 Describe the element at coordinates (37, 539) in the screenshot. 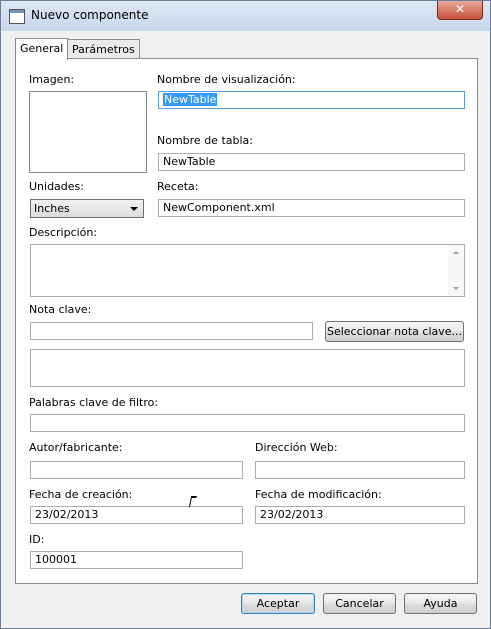

I see `id-label: ID:` at that location.